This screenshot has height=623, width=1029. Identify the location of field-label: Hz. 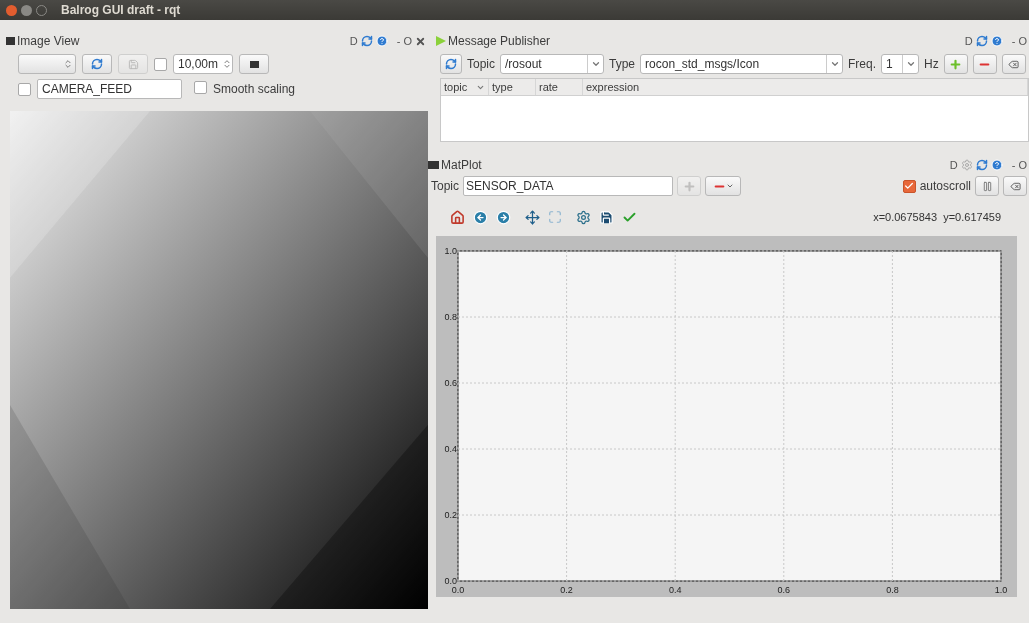
(931, 64).